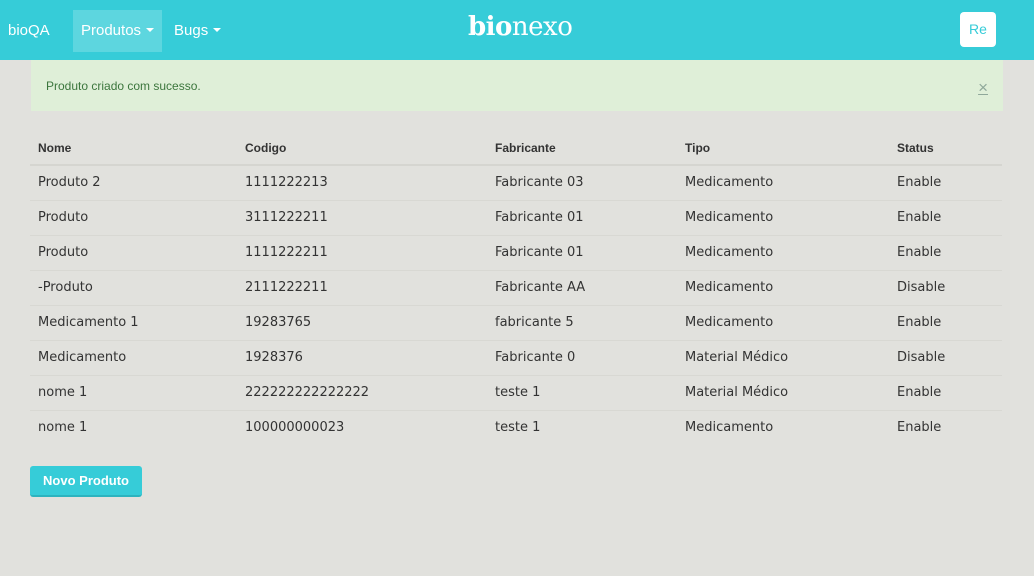 Image resolution: width=1034 pixels, height=576 pixels. What do you see at coordinates (29, 30) in the screenshot?
I see `brand-link: bioQA` at bounding box center [29, 30].